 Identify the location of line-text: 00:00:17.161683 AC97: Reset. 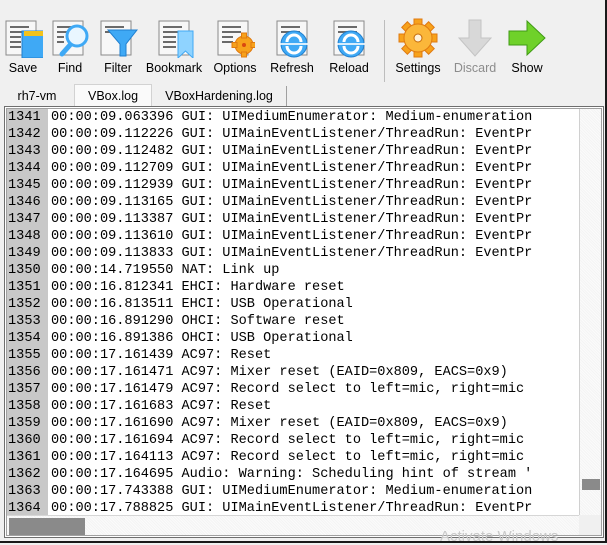
(161, 406).